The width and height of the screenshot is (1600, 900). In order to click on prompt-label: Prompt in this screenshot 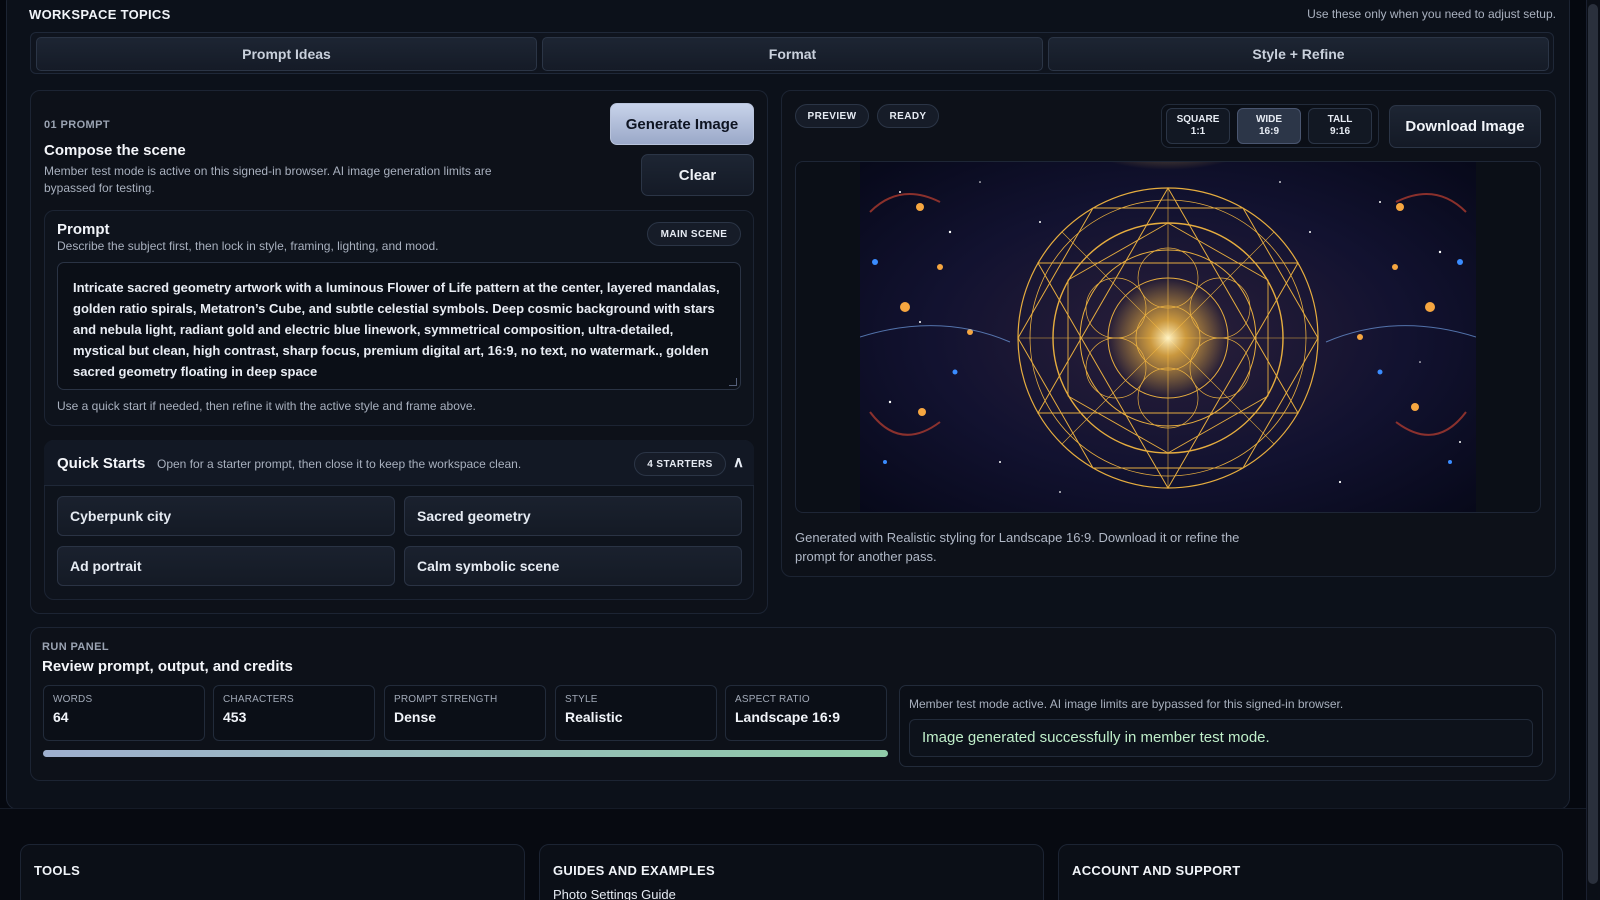, I will do `click(83, 229)`.